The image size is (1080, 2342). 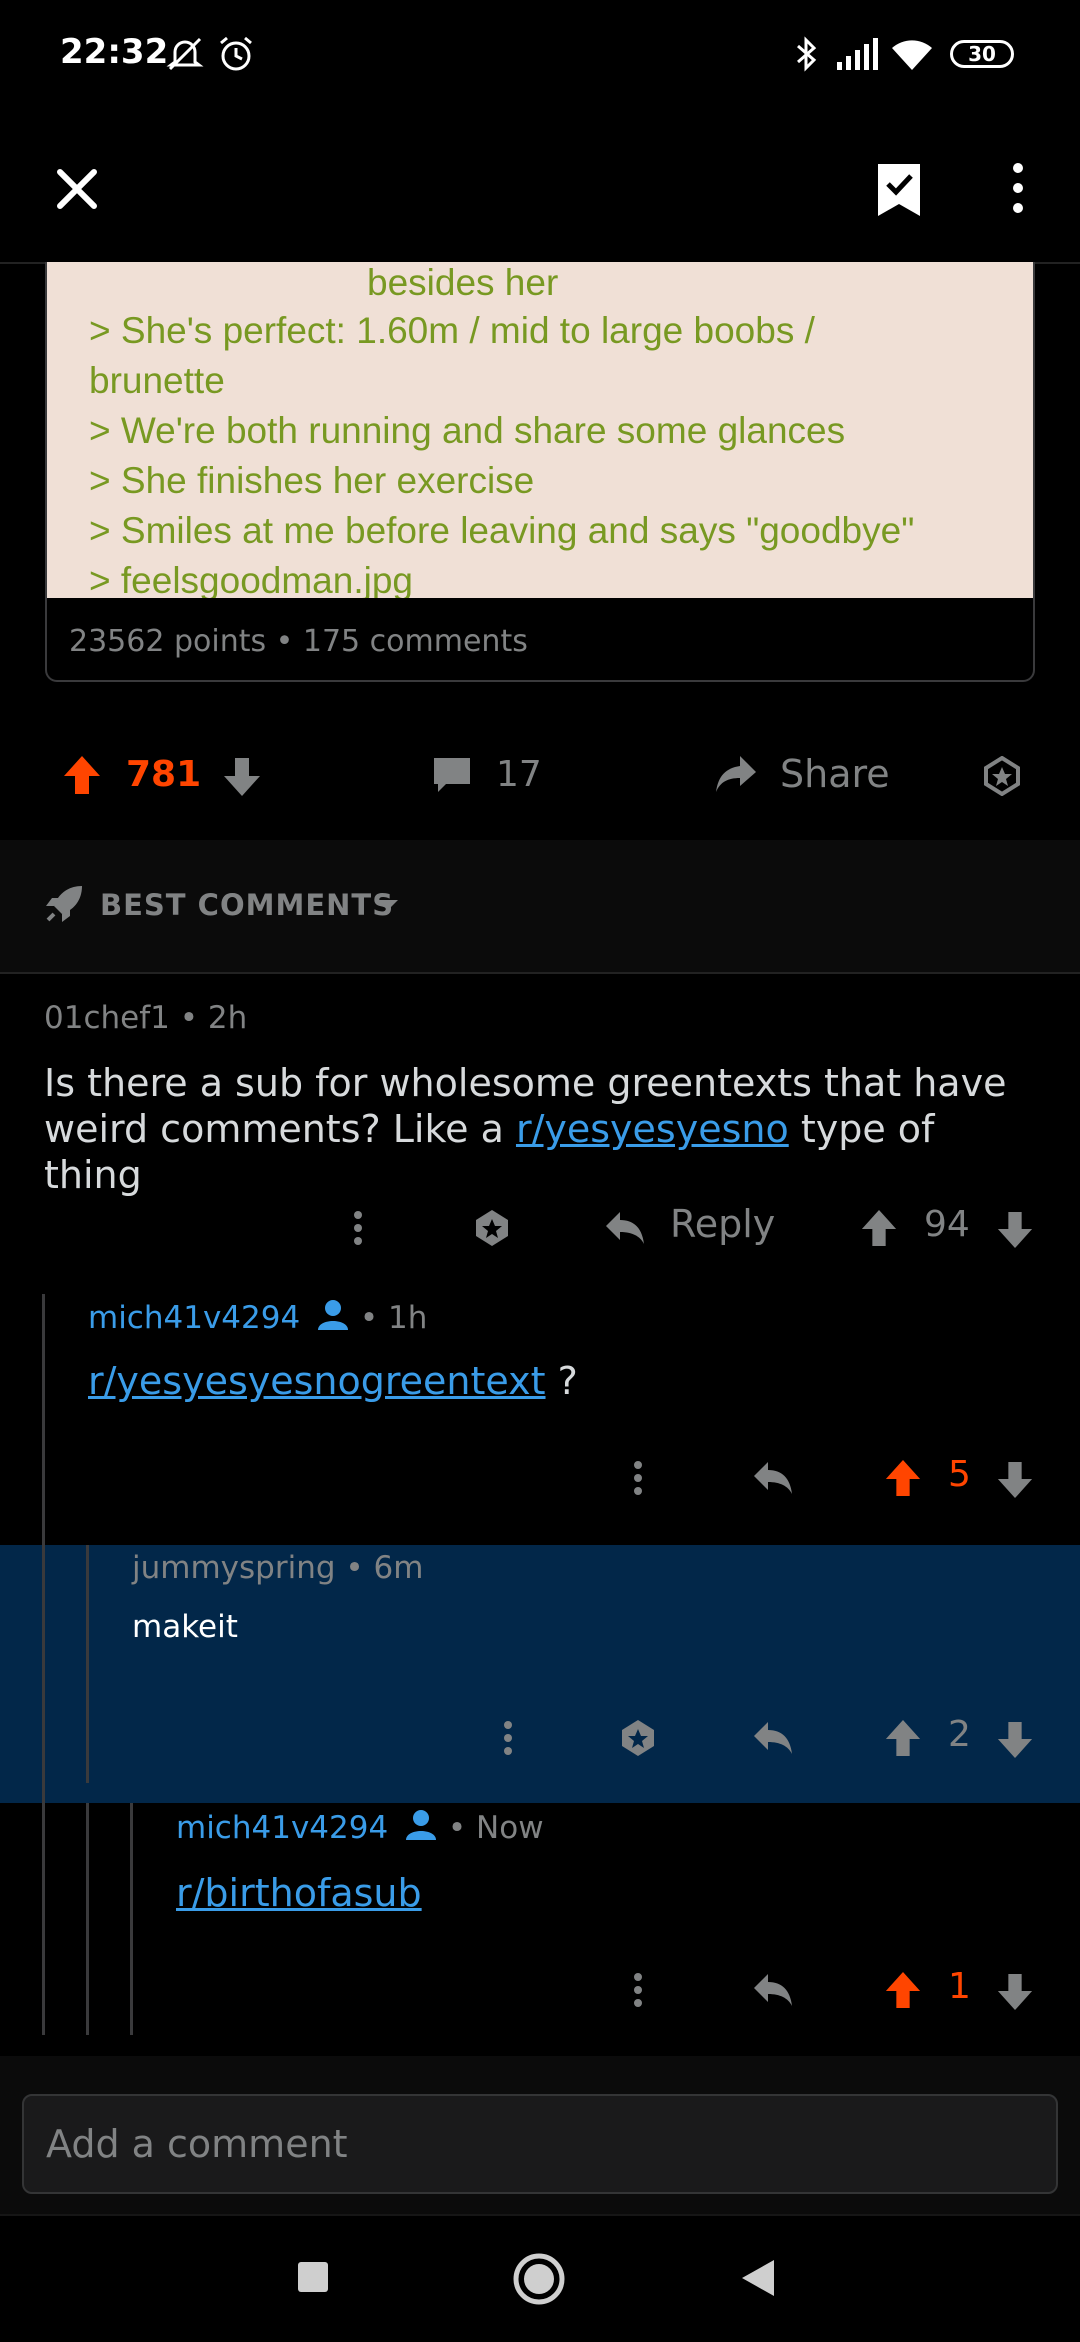 I want to click on comment-meta: mich41v4294 • 1h, so click(x=257, y=1317).